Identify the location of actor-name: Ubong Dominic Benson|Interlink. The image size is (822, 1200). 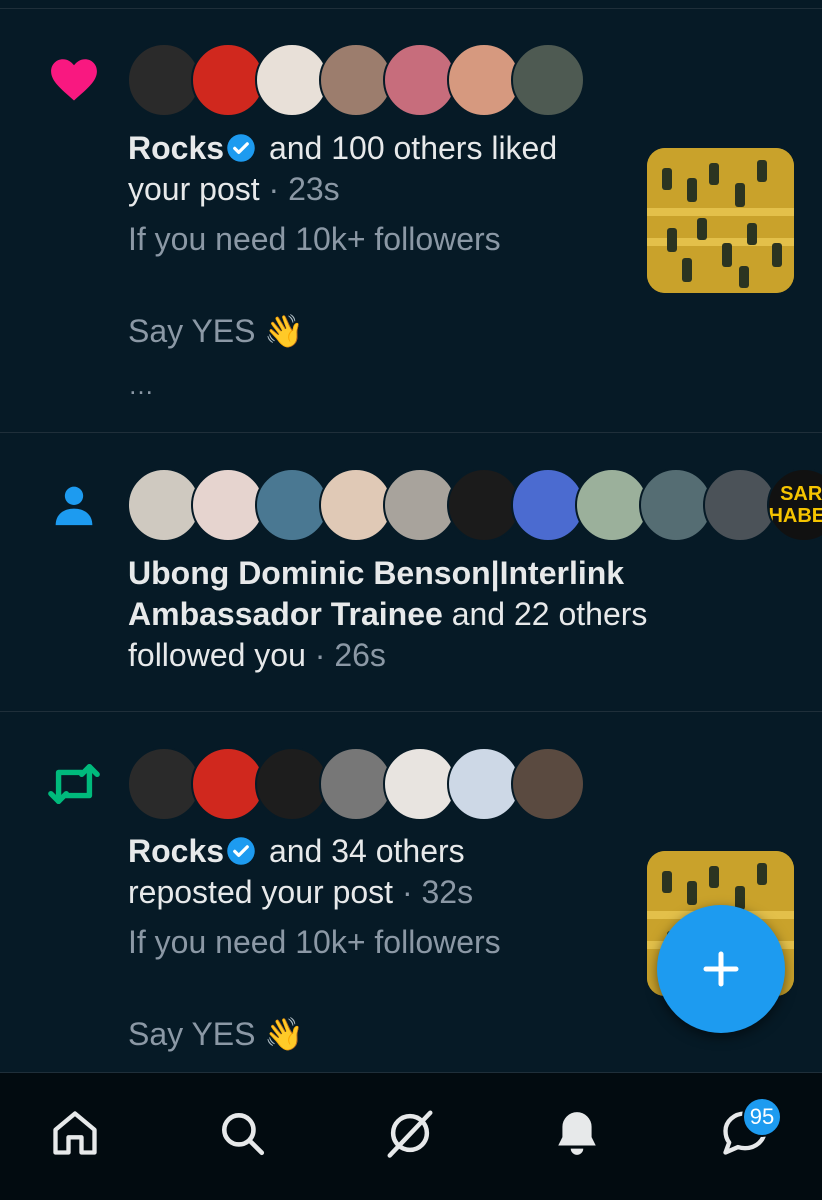
(376, 573).